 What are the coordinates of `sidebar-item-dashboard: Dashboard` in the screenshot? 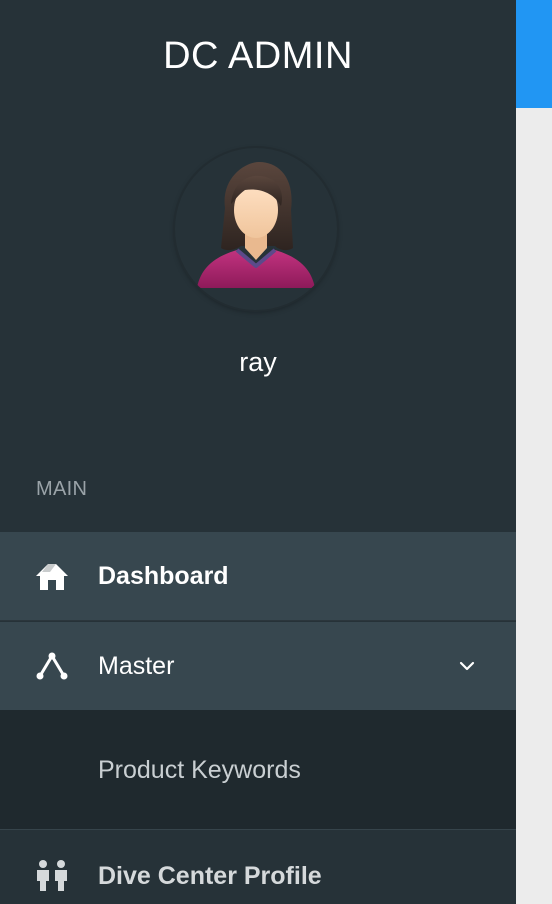 It's located at (258, 576).